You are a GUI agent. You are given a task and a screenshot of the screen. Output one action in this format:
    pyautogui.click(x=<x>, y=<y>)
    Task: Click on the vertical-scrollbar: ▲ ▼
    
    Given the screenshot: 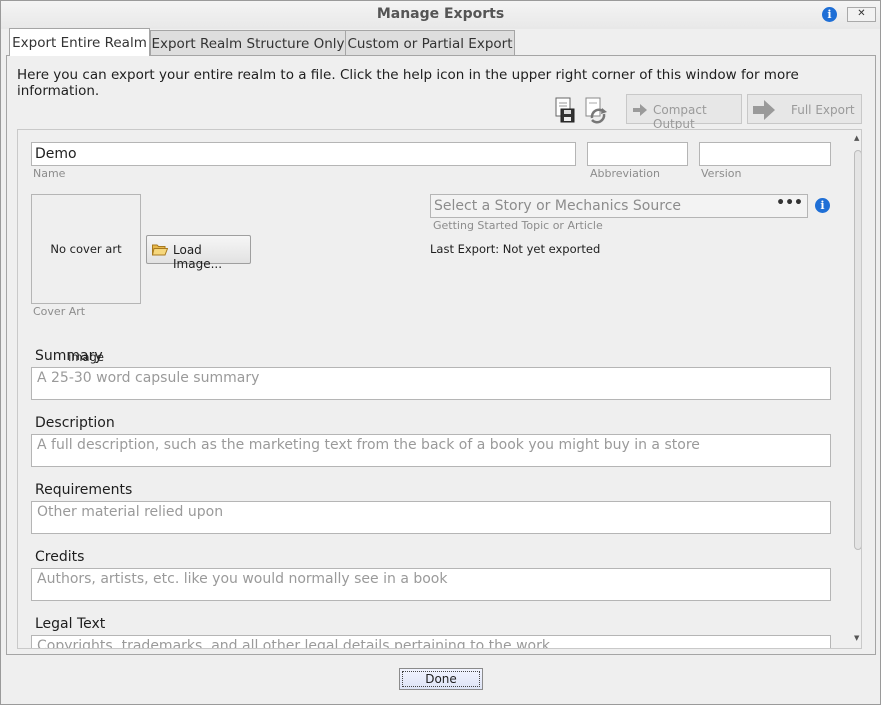 What is the action you would take?
    pyautogui.click(x=857, y=389)
    